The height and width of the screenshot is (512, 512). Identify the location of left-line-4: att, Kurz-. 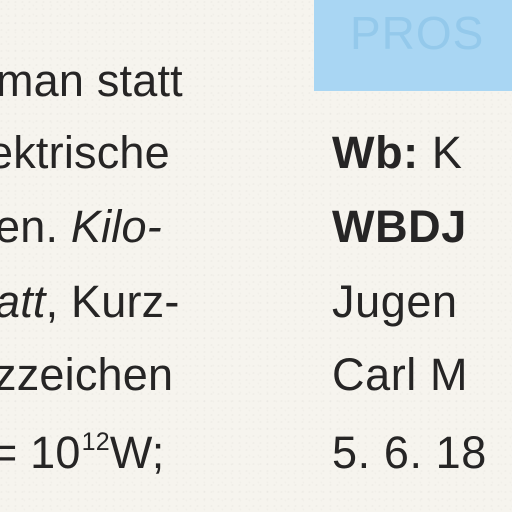
(90, 301).